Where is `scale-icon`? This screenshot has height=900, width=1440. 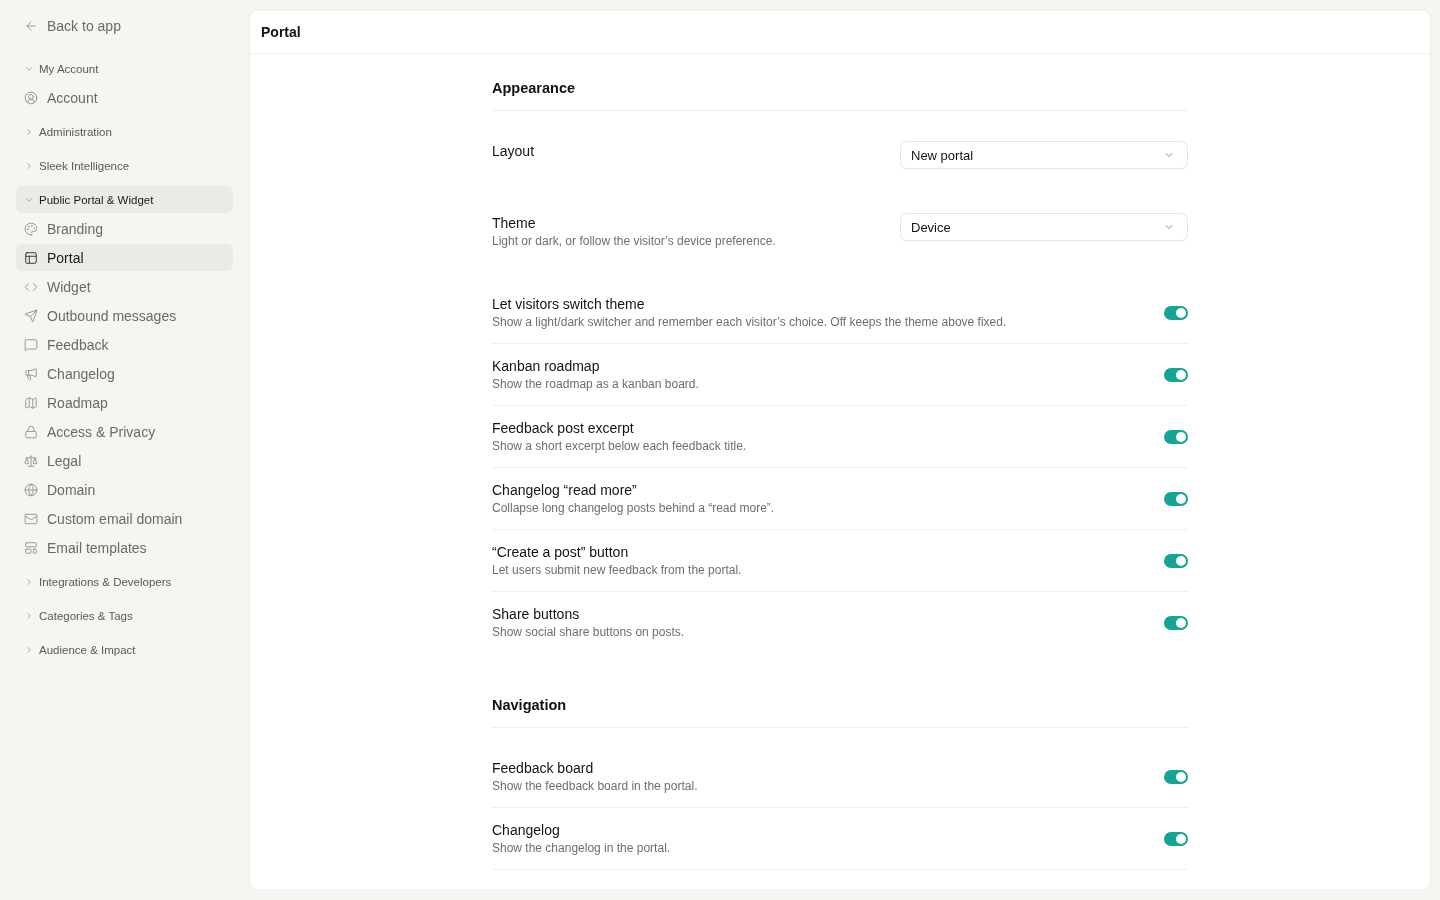
scale-icon is located at coordinates (31, 460).